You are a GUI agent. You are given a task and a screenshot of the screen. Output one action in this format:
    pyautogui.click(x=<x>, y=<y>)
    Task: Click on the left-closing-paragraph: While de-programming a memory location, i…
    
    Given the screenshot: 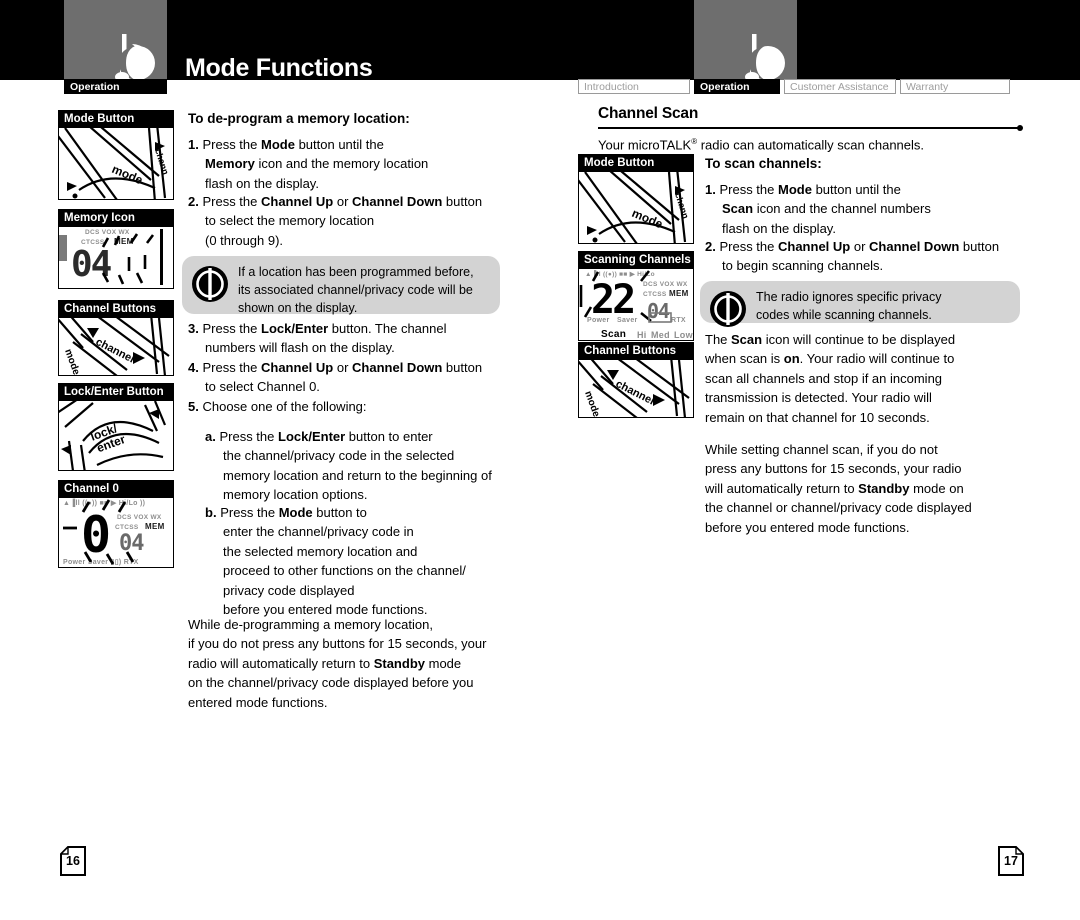 What is the action you would take?
    pyautogui.click(x=337, y=663)
    